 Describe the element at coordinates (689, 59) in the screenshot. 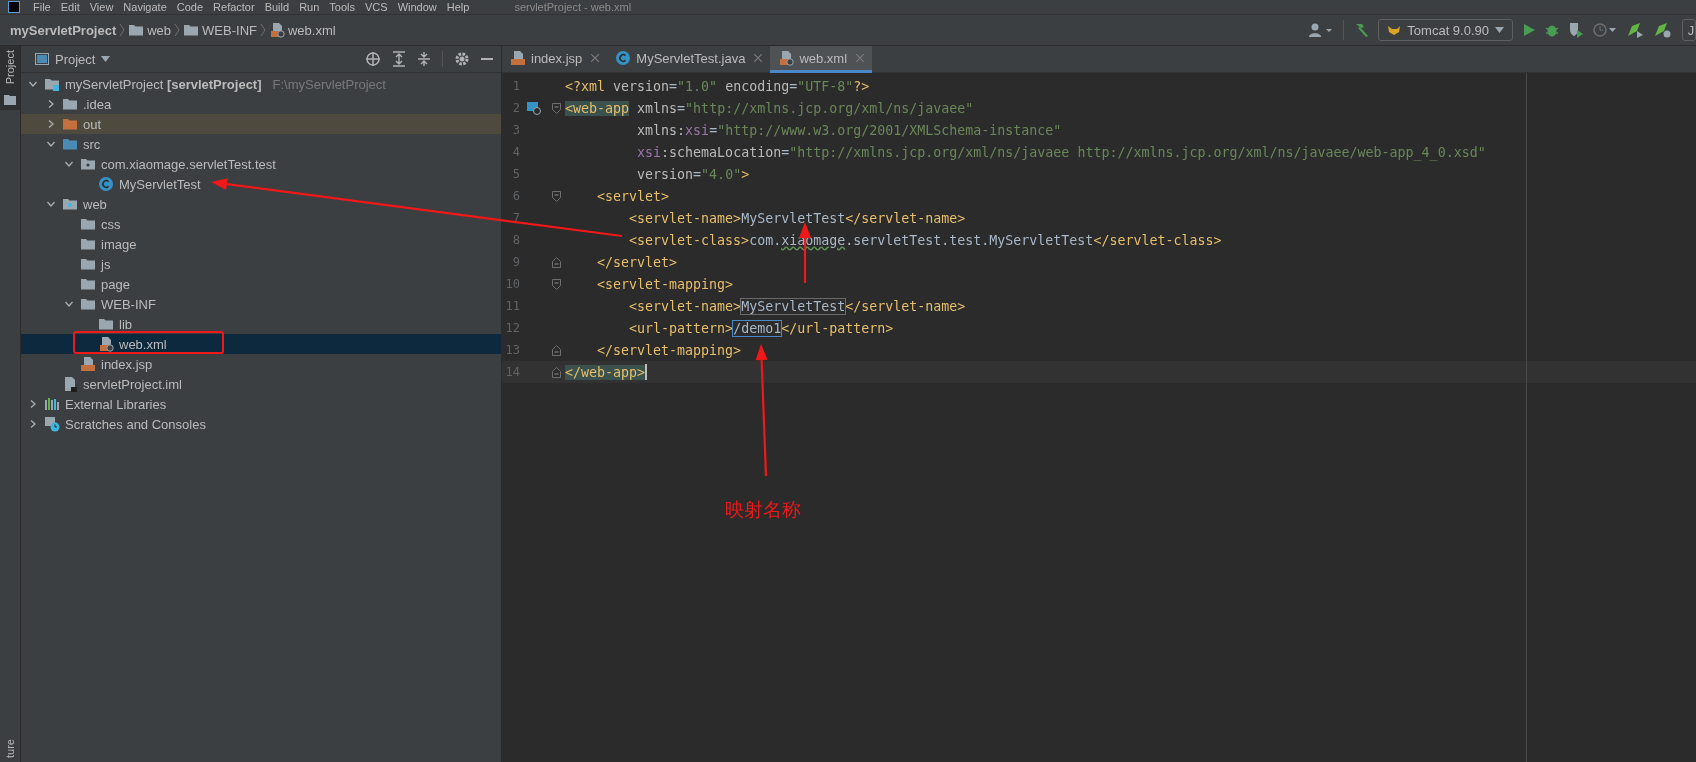

I see `editor-tab: MyServletTest.java` at that location.